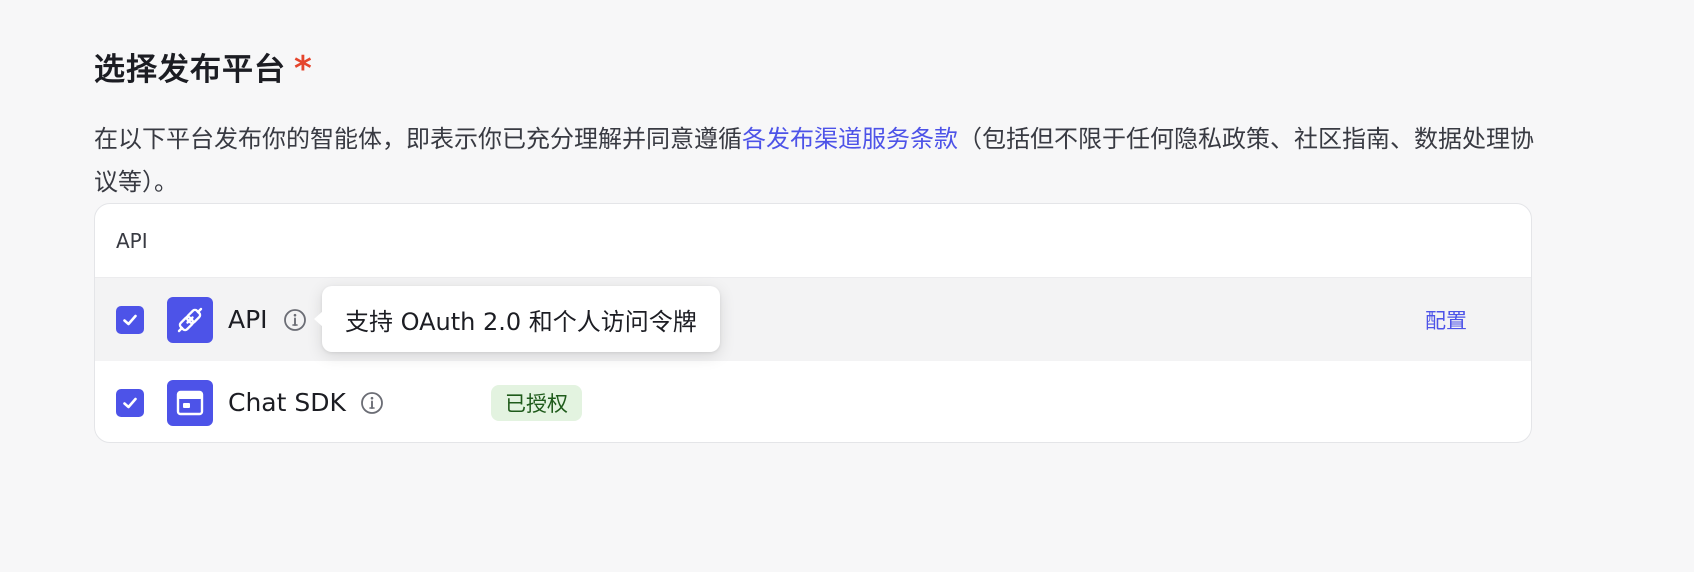  I want to click on authorized-status-badge: 已授权, so click(536, 402).